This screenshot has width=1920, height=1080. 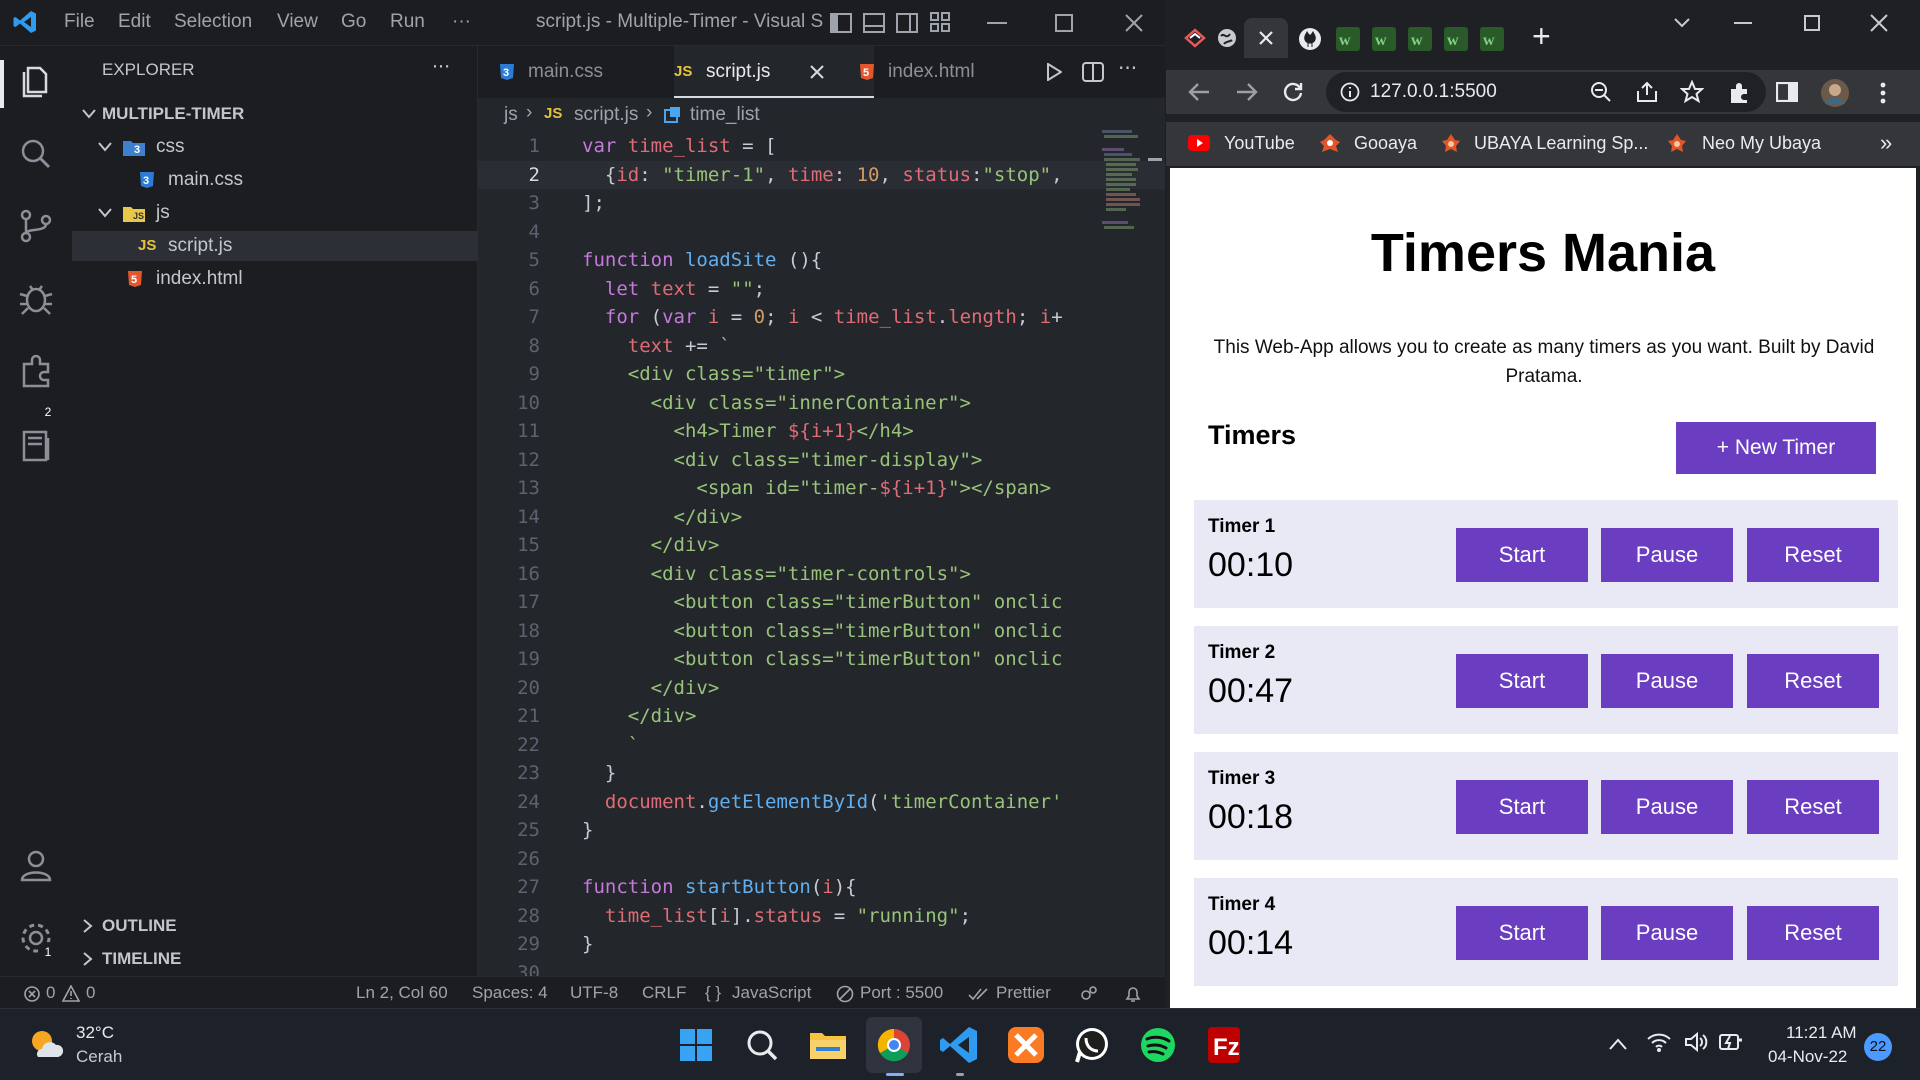 What do you see at coordinates (99, 1057) in the screenshot?
I see `weather-desc: Cerah` at bounding box center [99, 1057].